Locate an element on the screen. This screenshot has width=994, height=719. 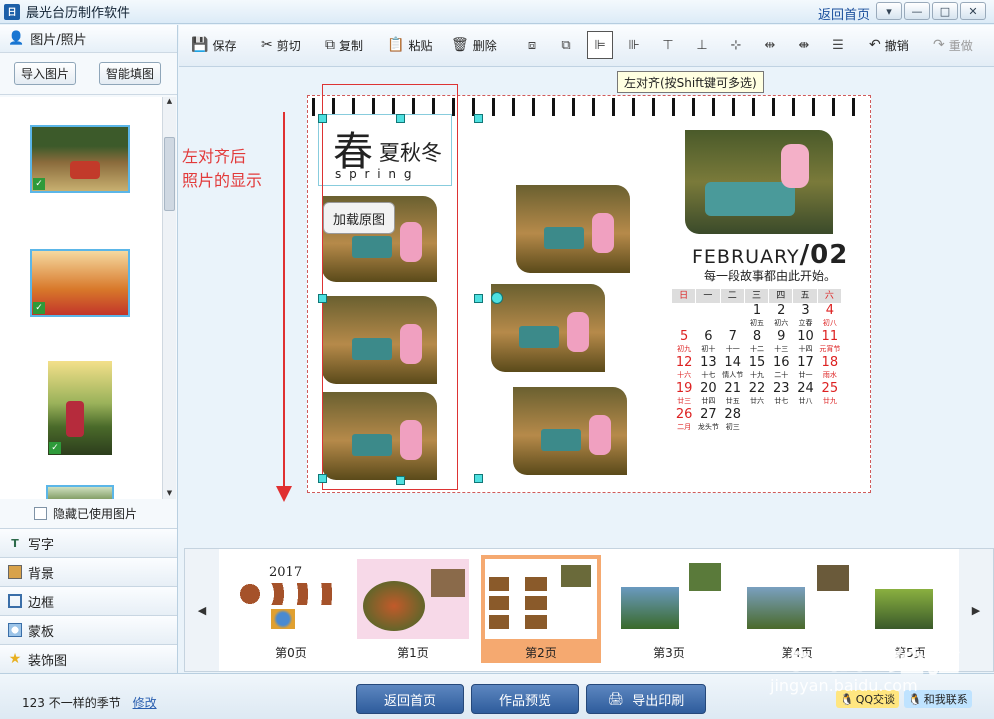
checkbox-icon is located at coordinates (40, 513).